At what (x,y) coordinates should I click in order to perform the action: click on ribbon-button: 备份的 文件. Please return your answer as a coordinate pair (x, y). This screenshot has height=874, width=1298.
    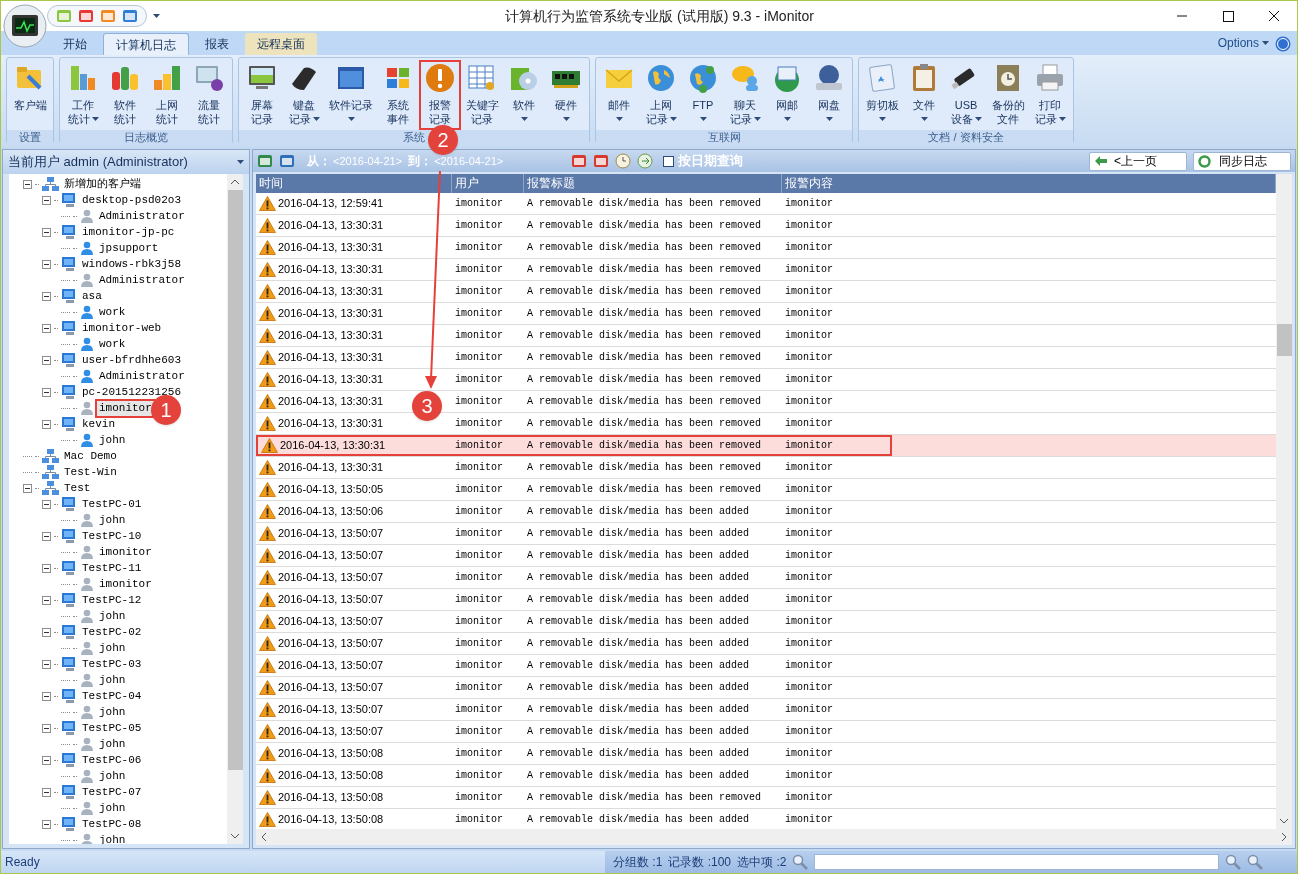
    Looking at the image, I should click on (1008, 95).